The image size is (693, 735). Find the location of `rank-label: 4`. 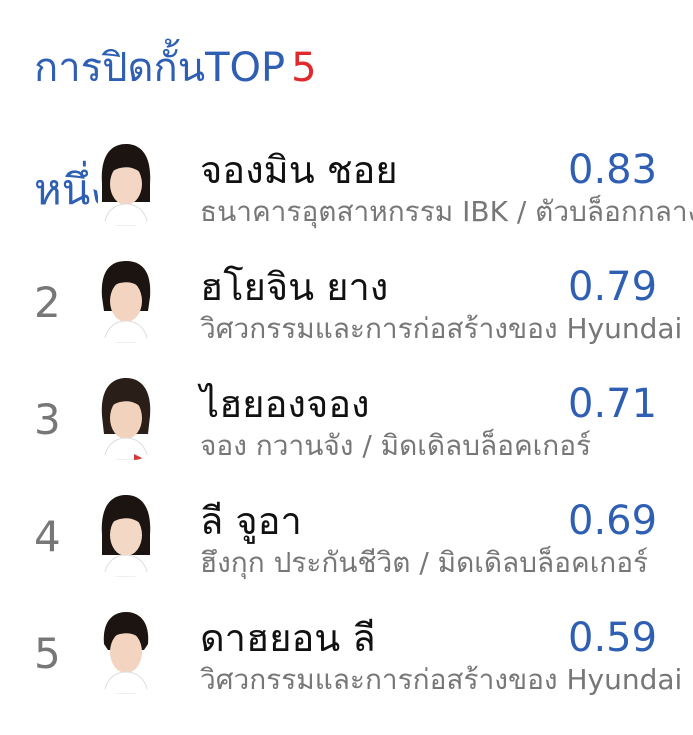

rank-label: 4 is located at coordinates (47, 536).